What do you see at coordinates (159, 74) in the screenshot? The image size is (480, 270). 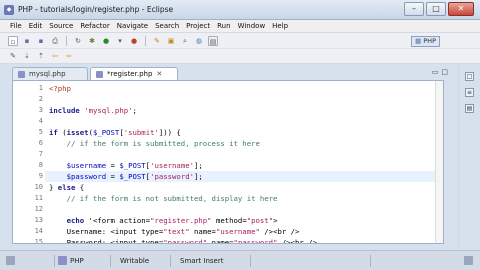 I see `close-tab-icon: ✕` at bounding box center [159, 74].